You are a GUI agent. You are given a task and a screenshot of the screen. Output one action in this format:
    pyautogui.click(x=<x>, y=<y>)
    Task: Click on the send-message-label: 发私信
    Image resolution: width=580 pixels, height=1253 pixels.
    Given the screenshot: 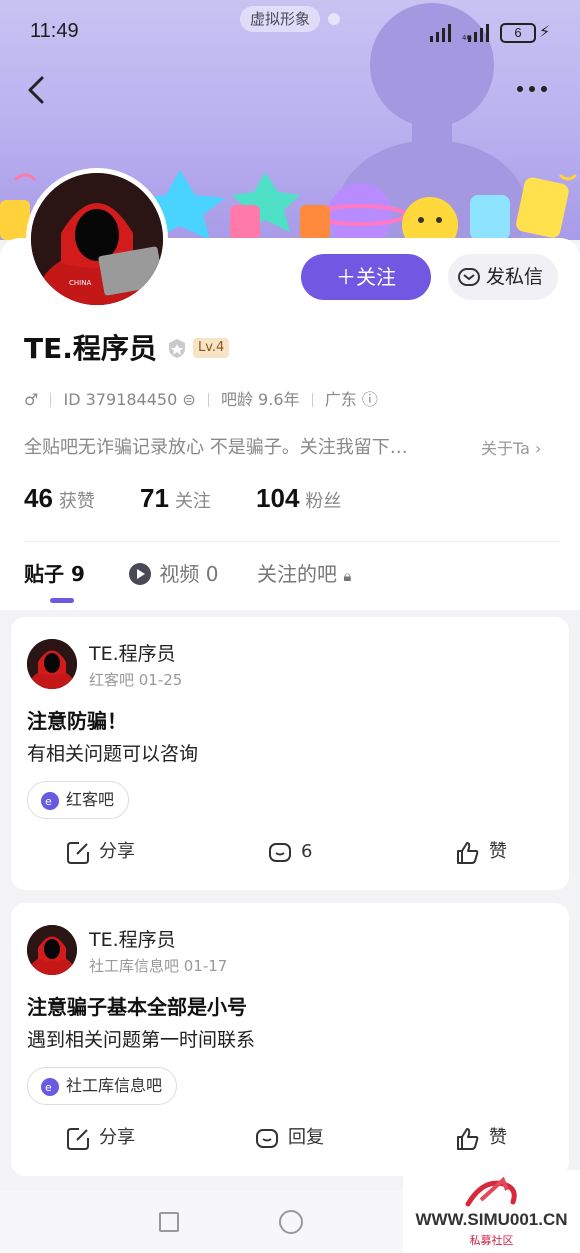 What is the action you would take?
    pyautogui.click(x=515, y=277)
    